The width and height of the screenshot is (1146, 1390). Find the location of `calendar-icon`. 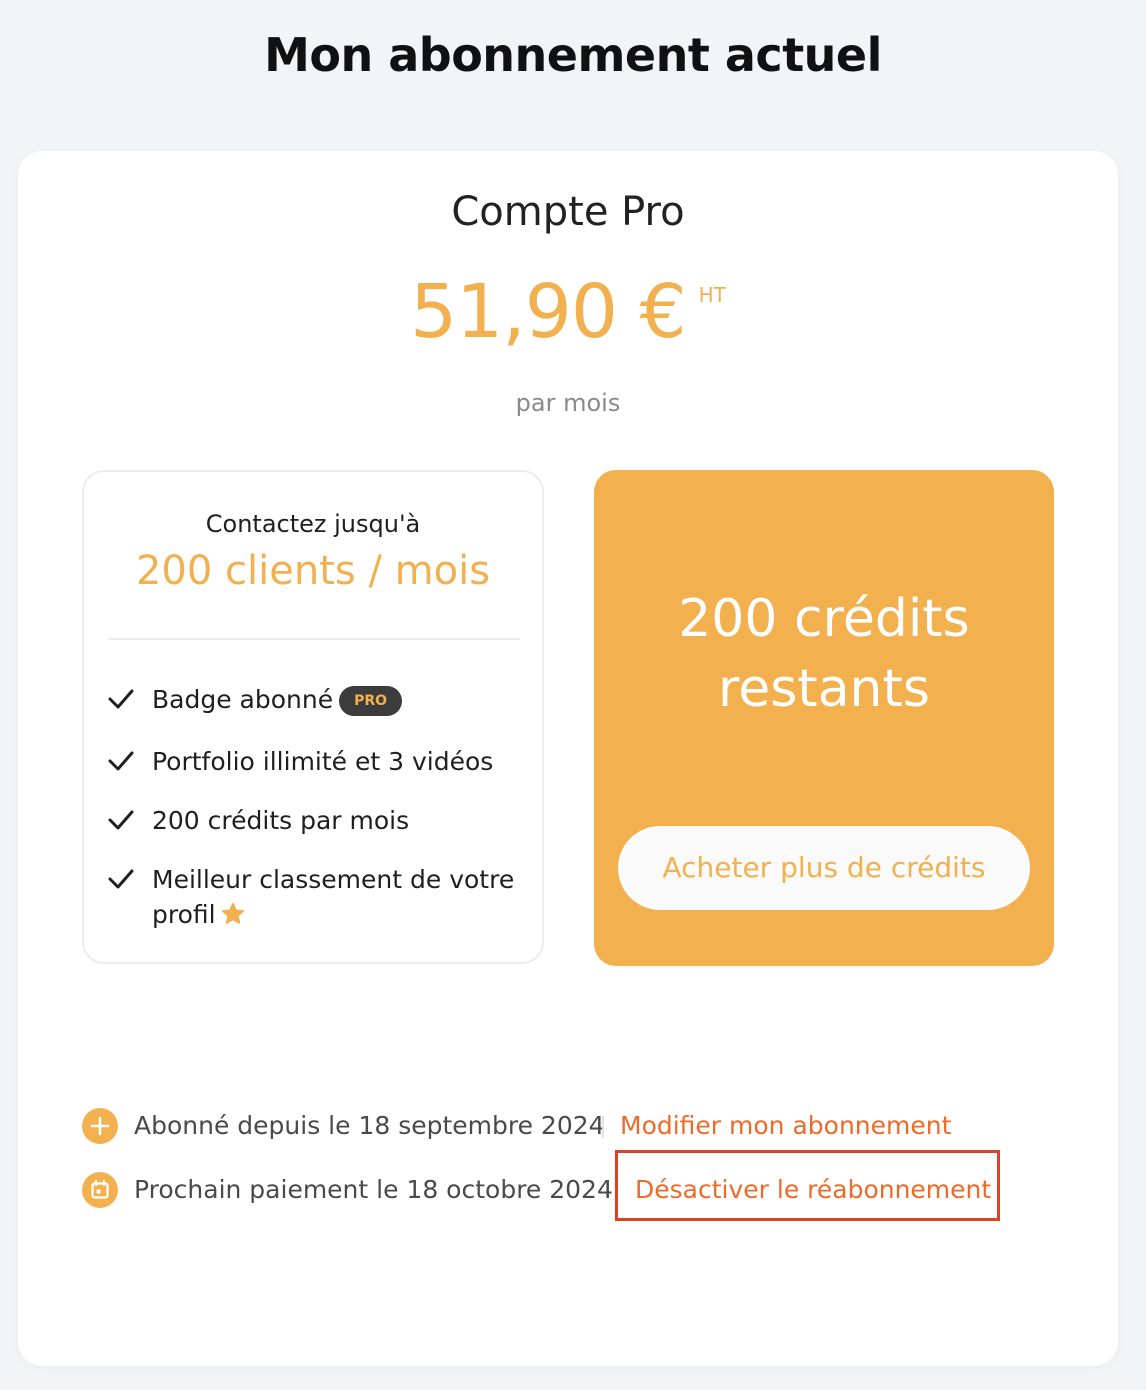

calendar-icon is located at coordinates (100, 1190).